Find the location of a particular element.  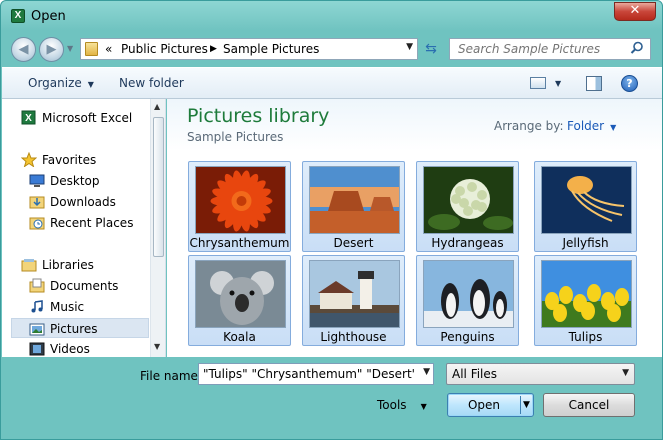

folder-icon is located at coordinates (91, 49).